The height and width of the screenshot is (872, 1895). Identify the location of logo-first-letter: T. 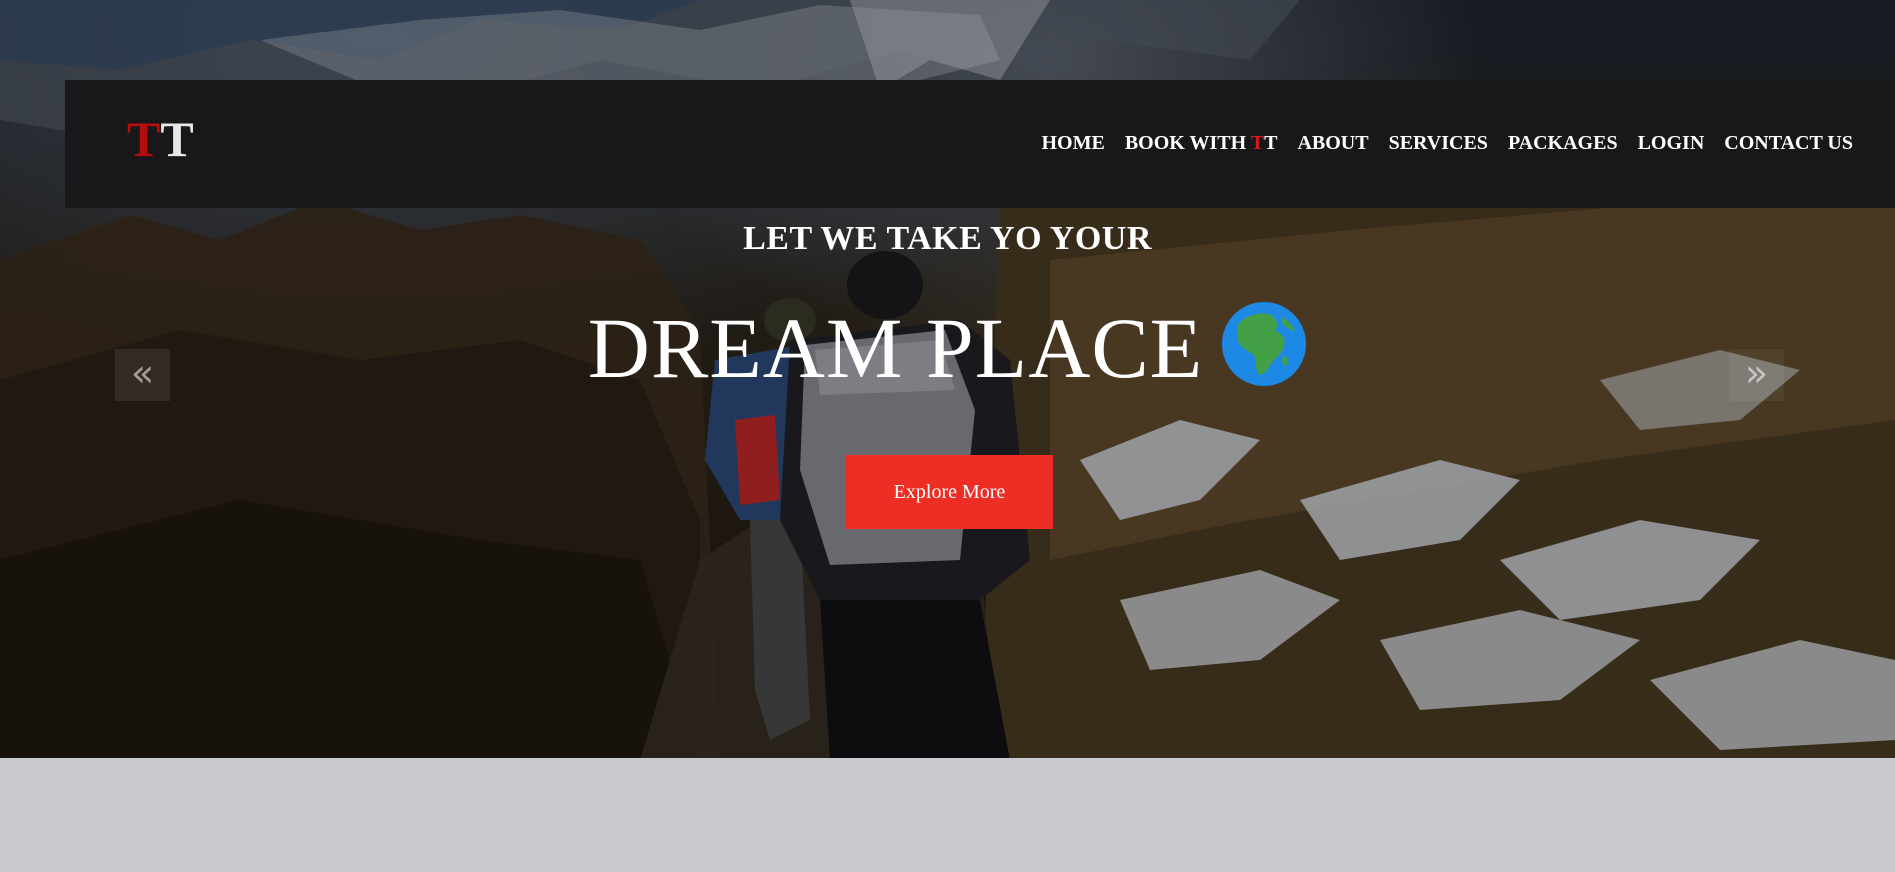
(144, 139).